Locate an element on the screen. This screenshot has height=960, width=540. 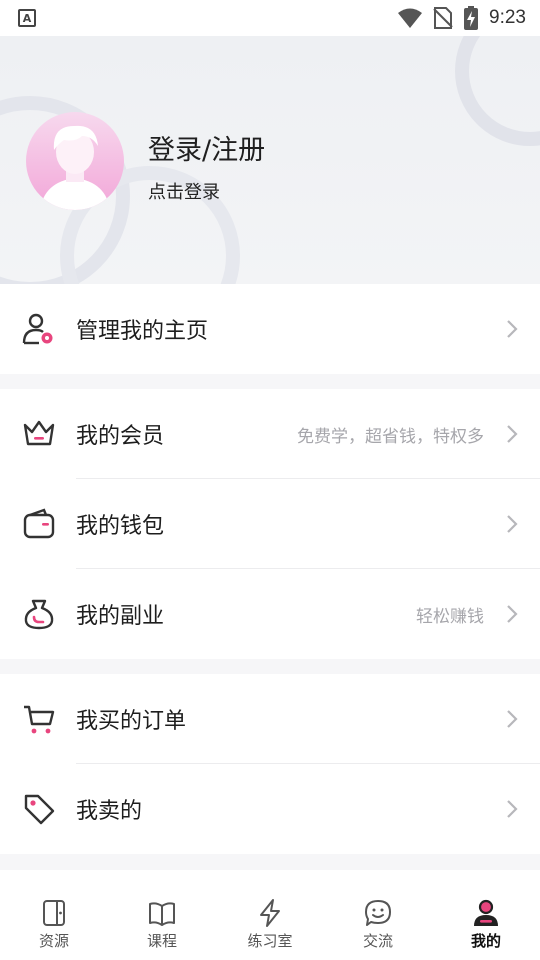
tab-label: 我的 is located at coordinates (485, 941).